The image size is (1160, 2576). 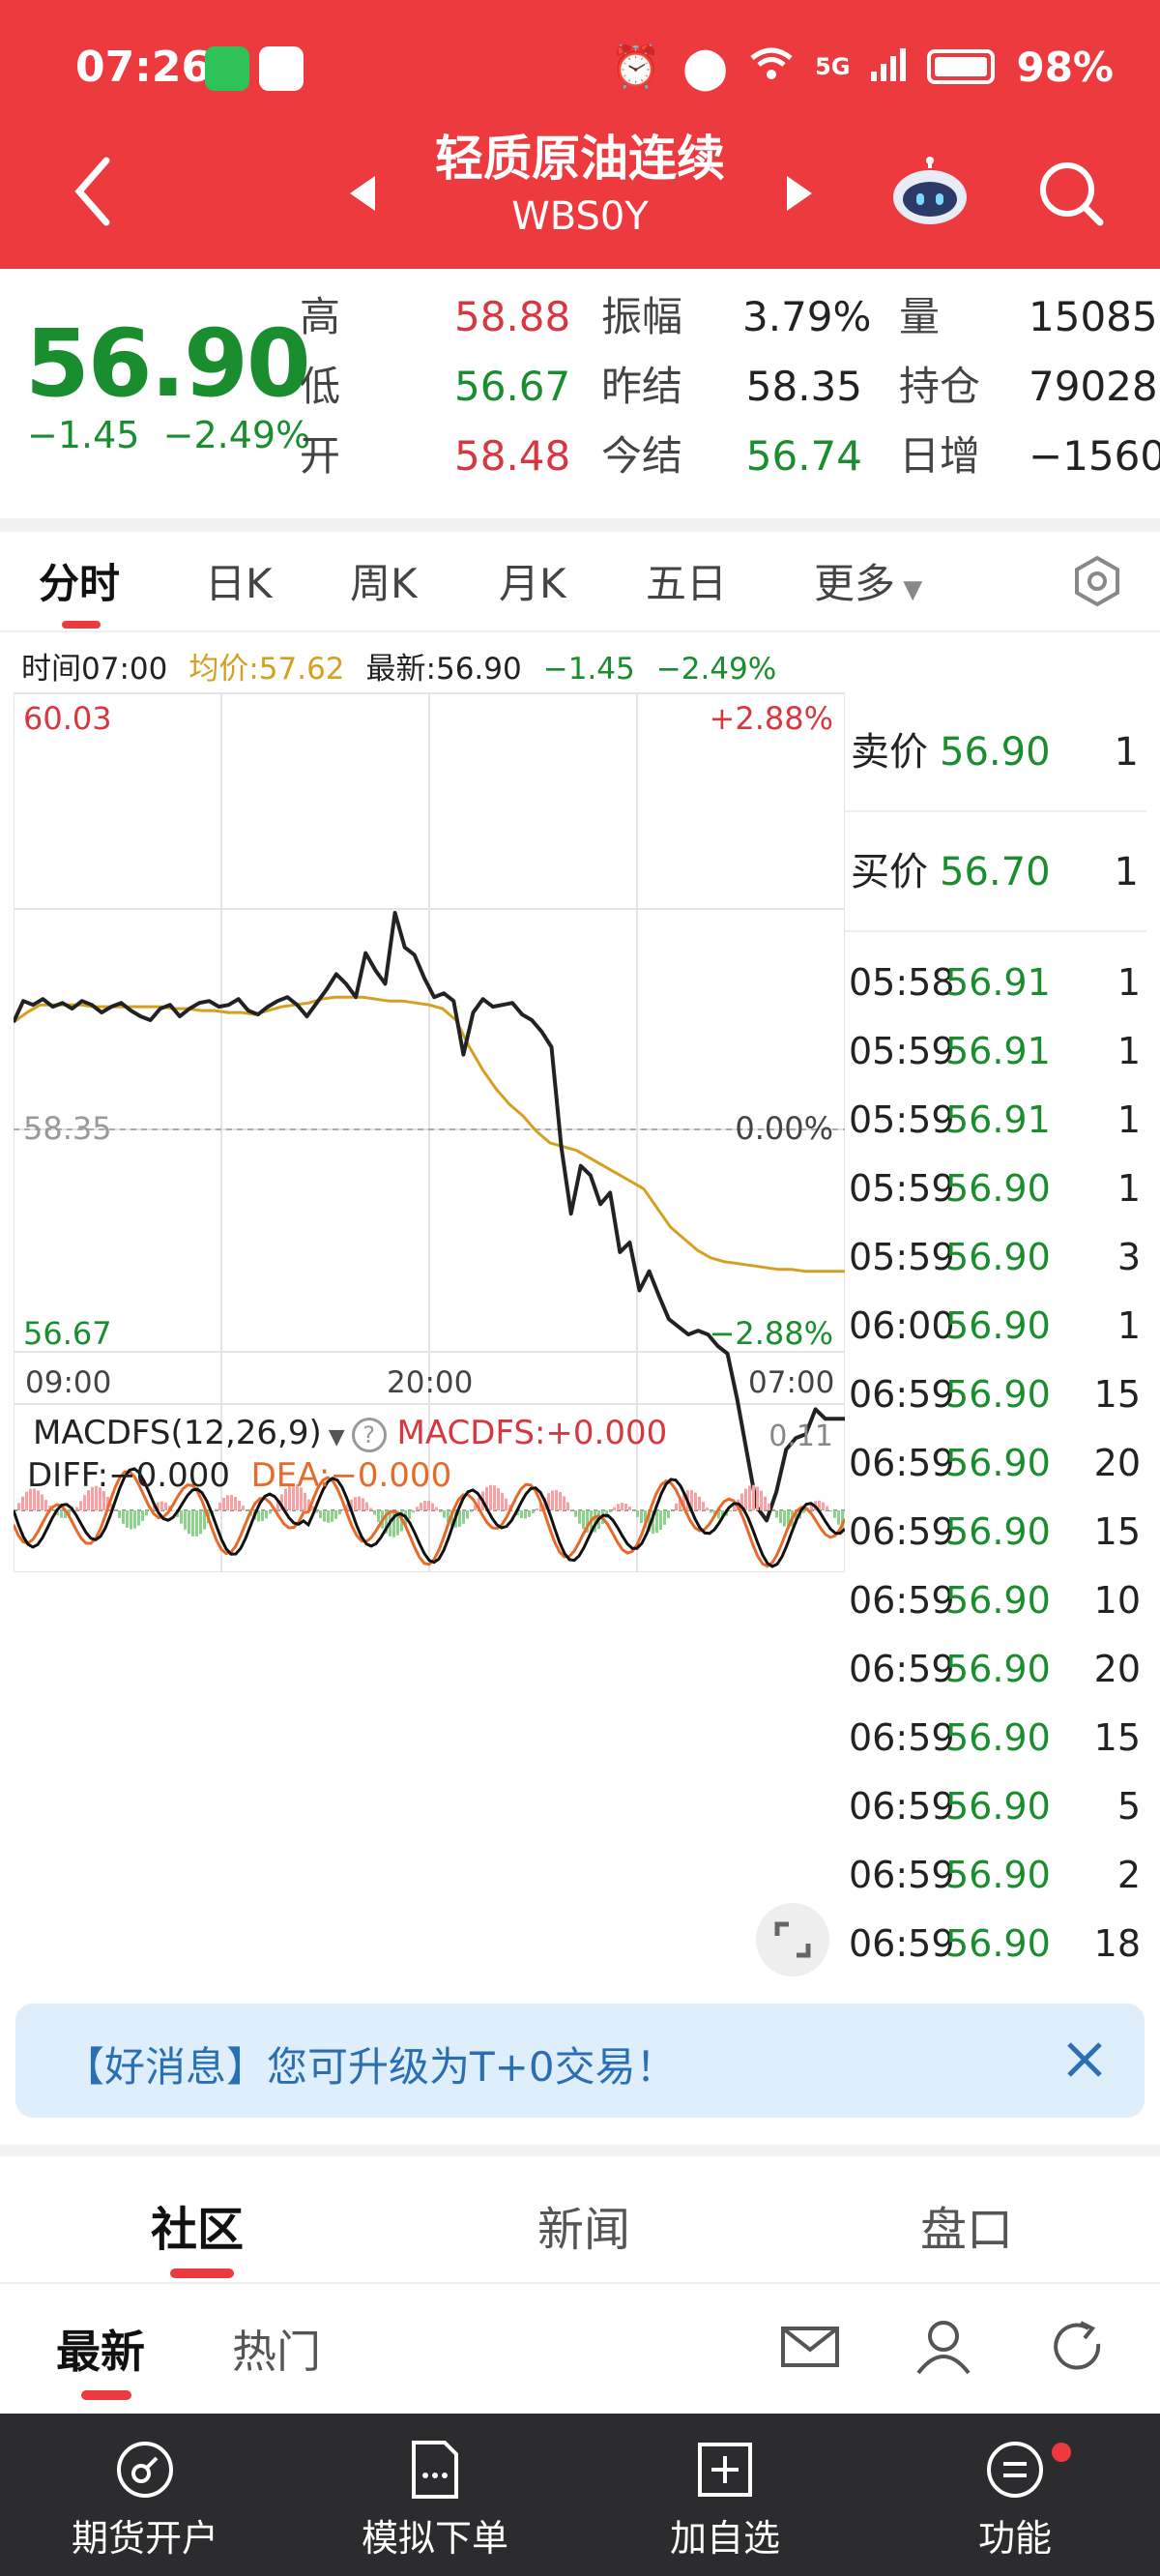 I want to click on alarm-icon: ⏰, so click(x=636, y=66).